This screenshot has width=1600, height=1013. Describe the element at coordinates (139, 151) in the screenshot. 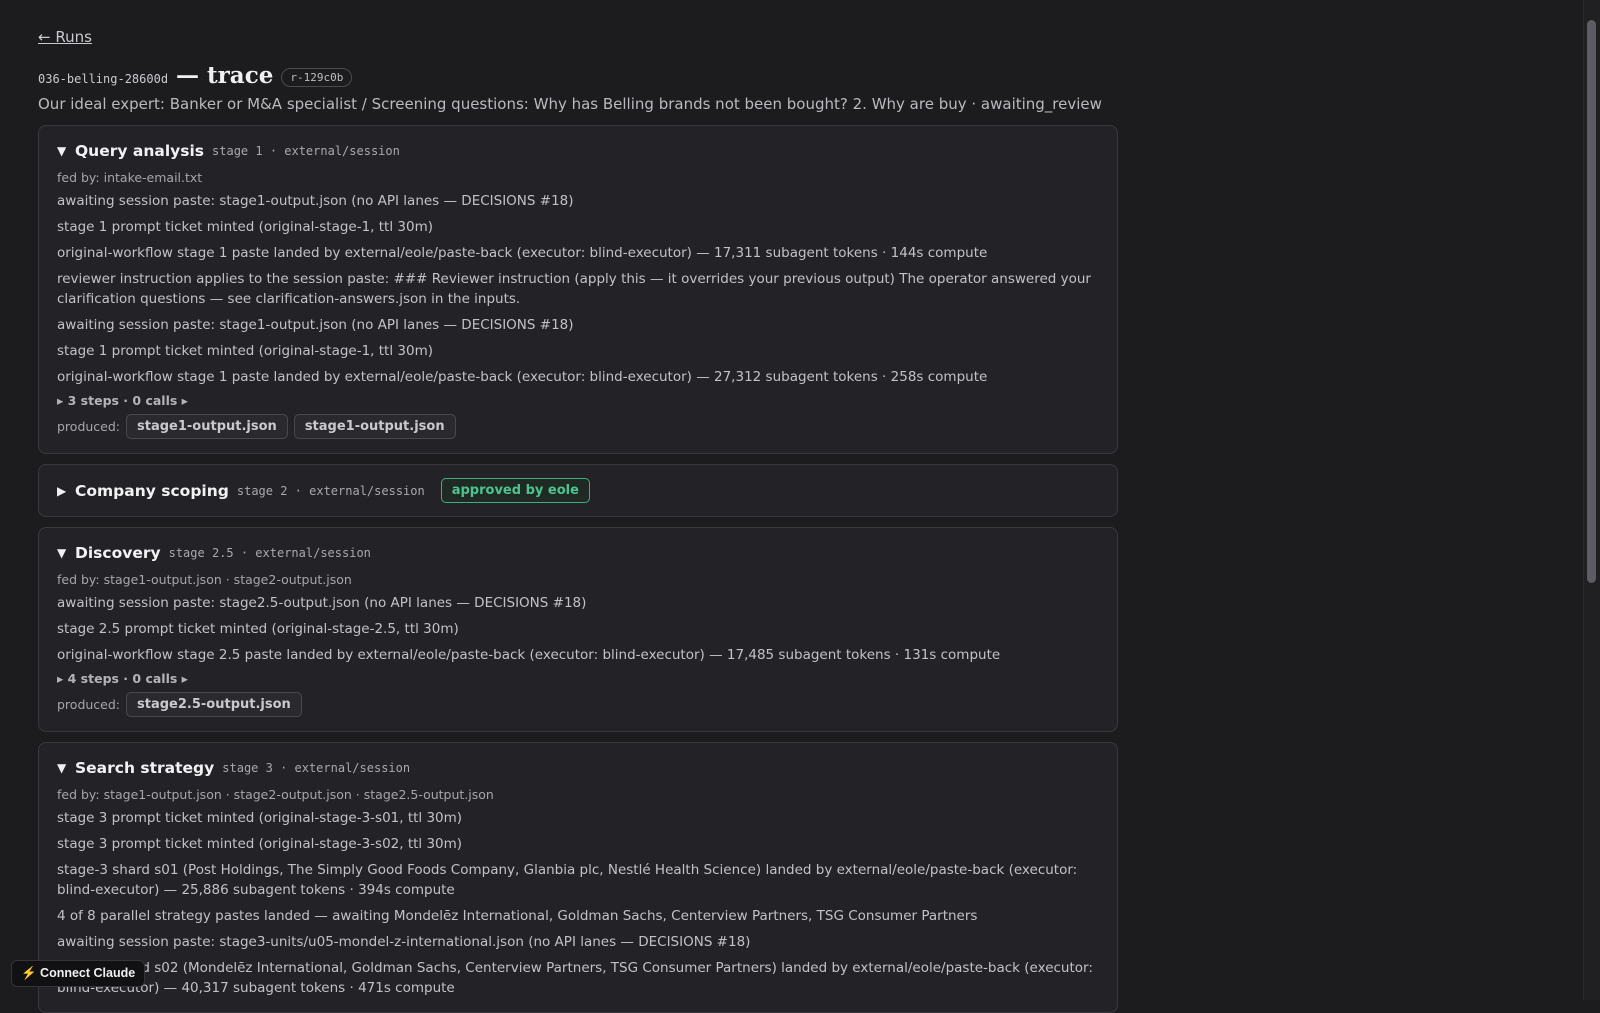

I see `stage-title: Query analysis` at that location.